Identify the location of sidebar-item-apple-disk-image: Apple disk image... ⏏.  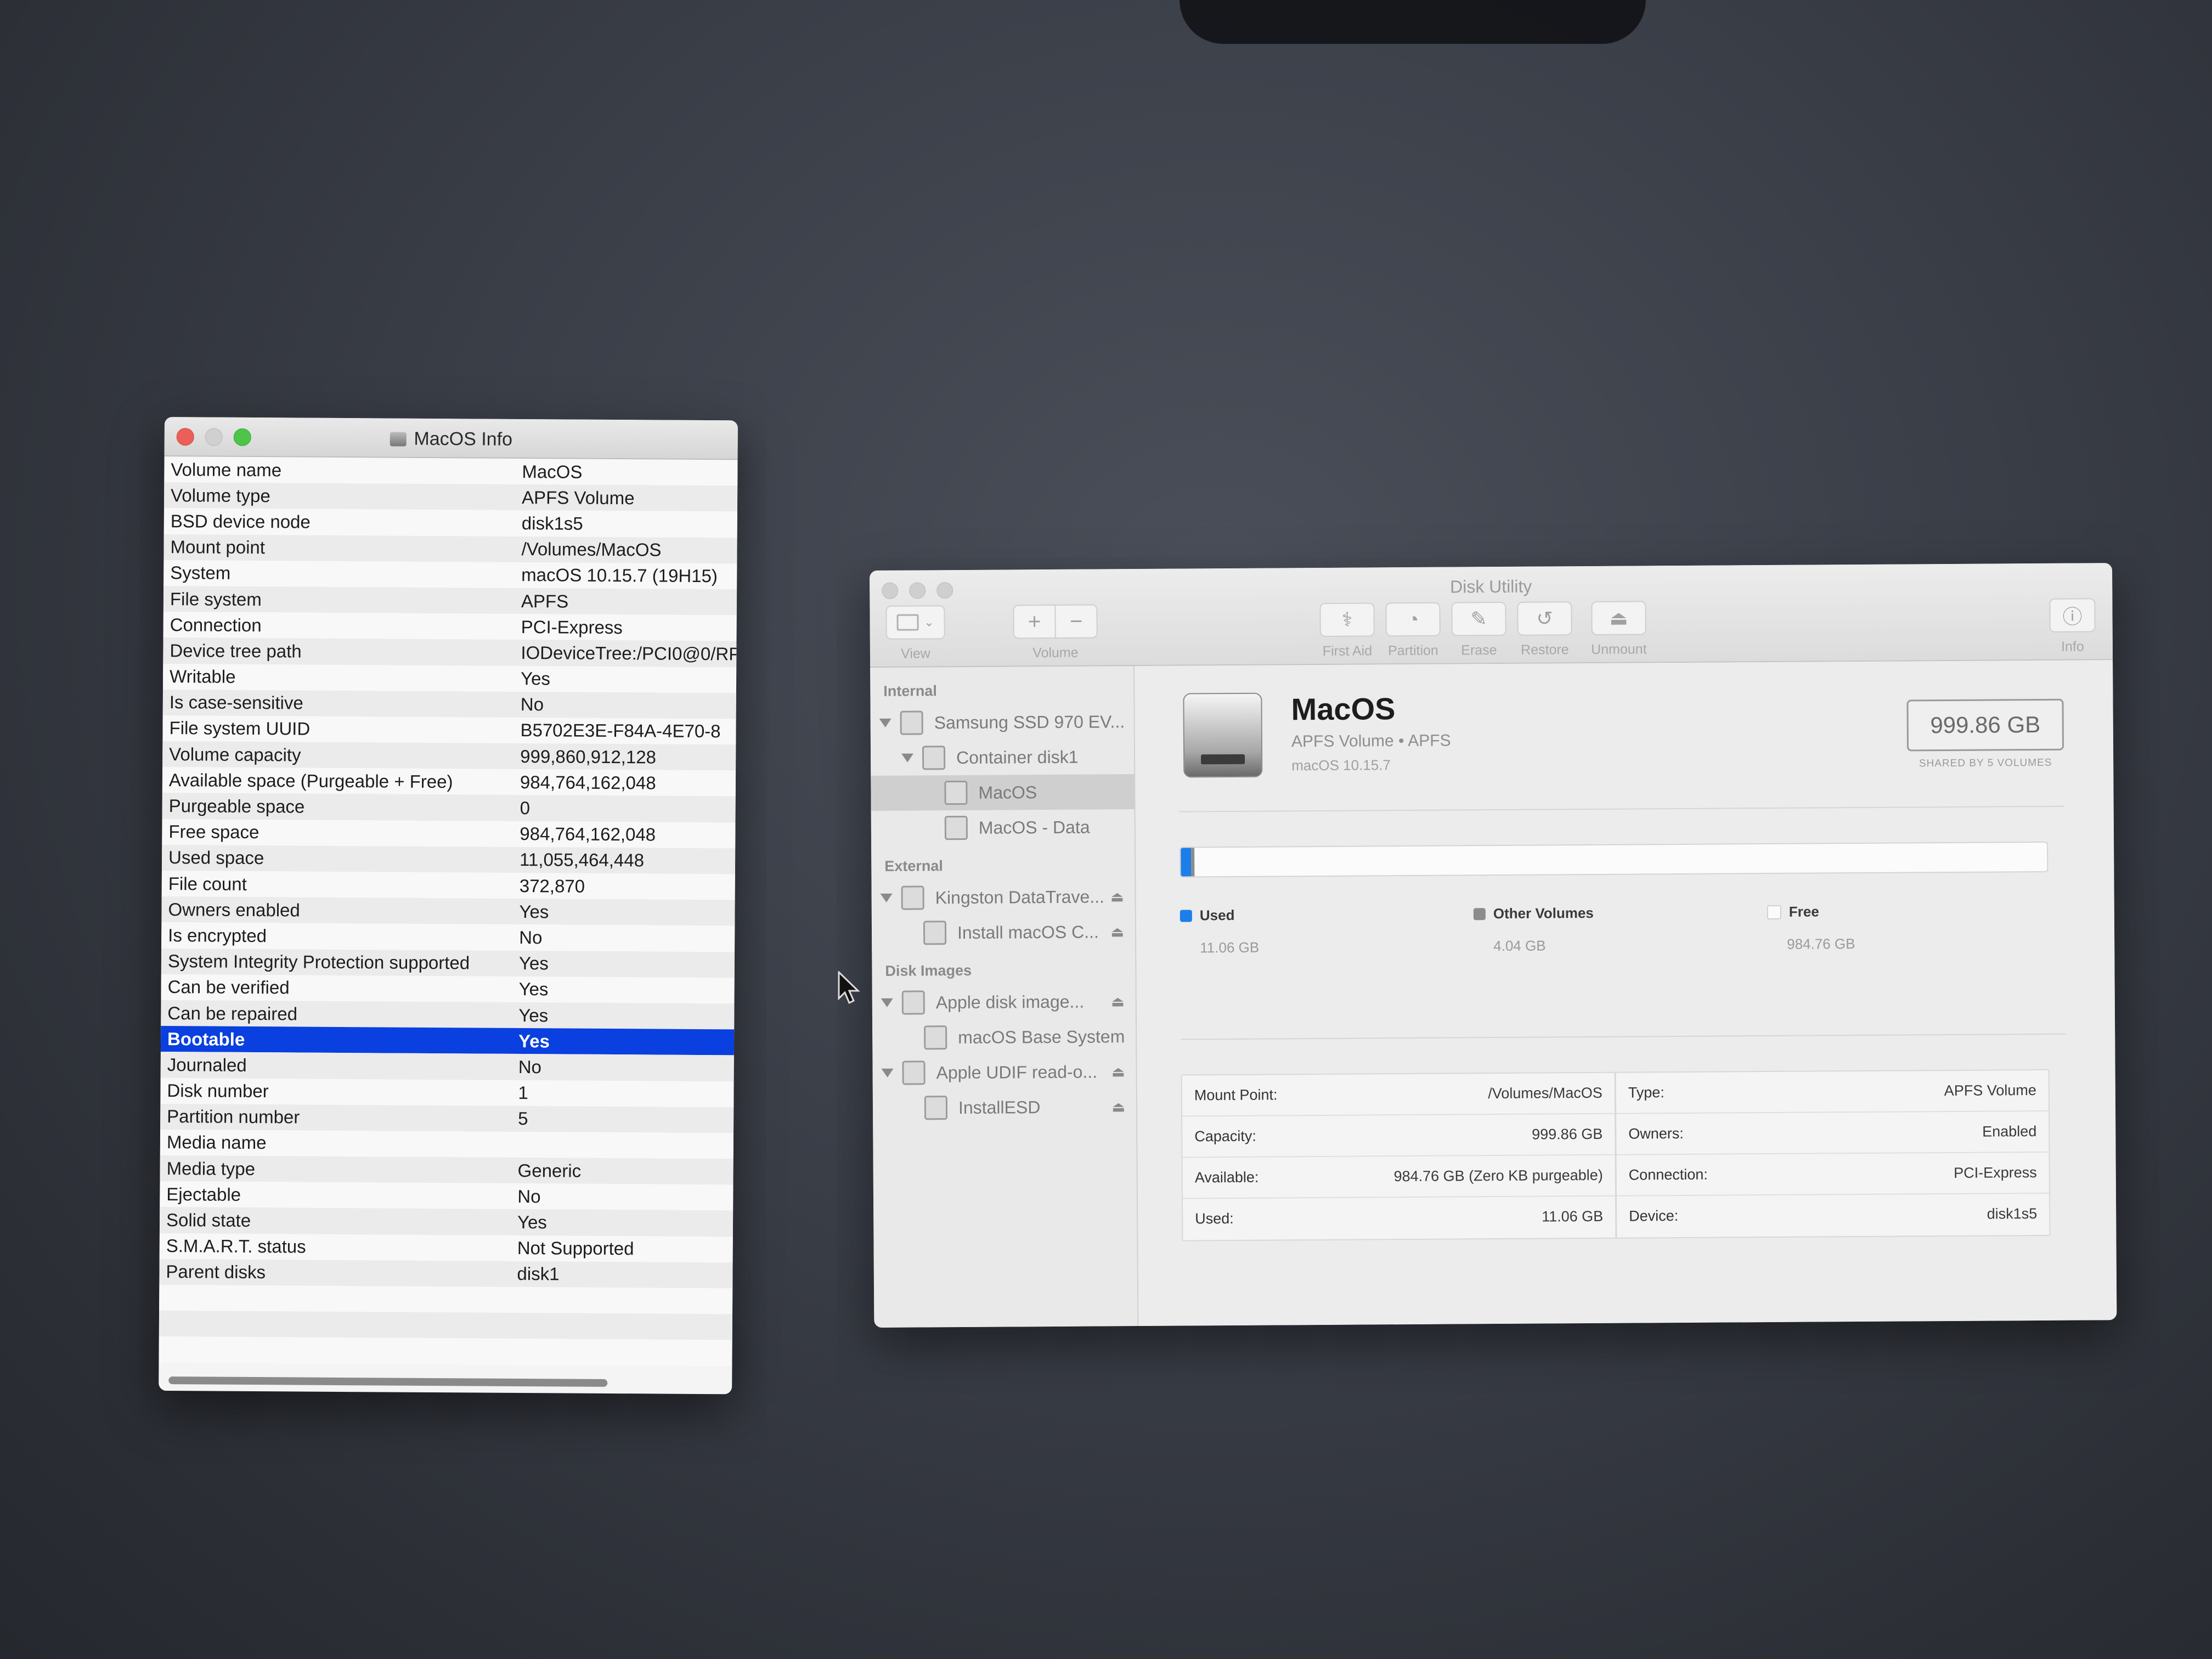
(1004, 1002).